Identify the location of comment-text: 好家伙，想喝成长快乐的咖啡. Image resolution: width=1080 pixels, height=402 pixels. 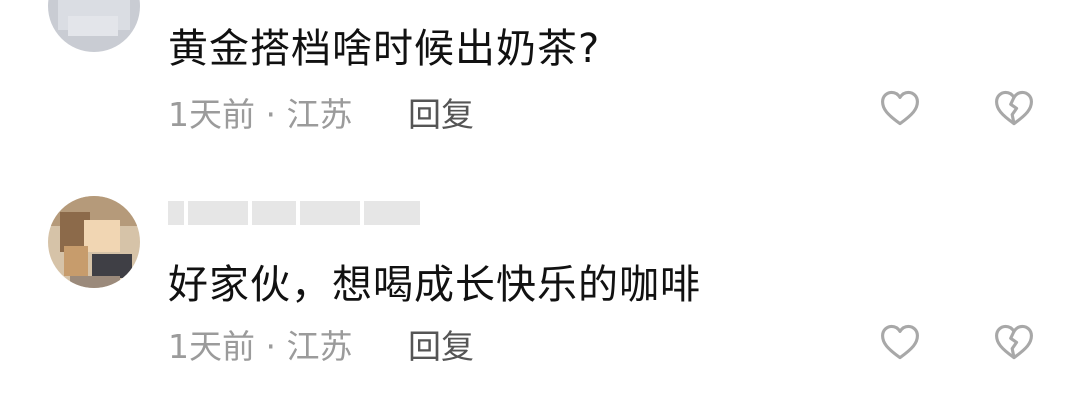
(434, 285).